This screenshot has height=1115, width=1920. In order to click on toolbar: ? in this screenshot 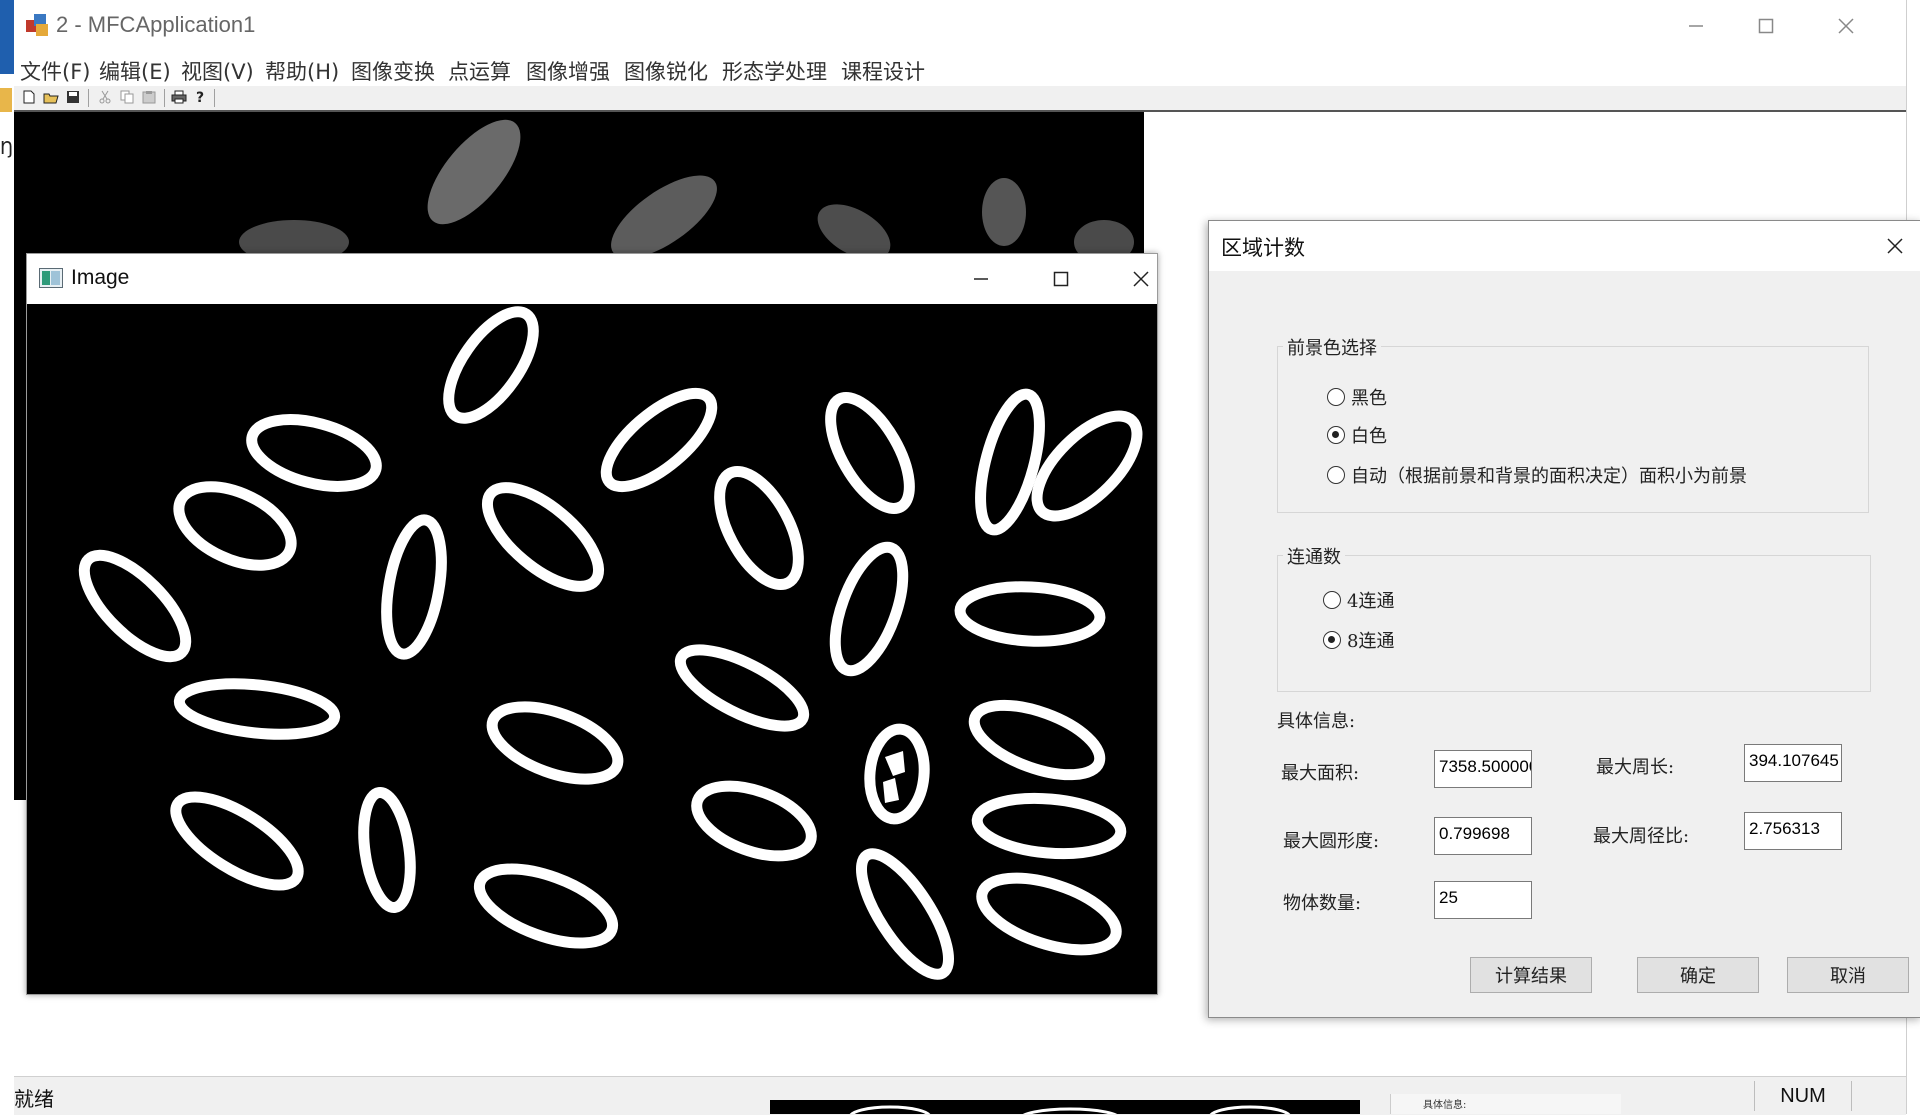, I will do `click(960, 99)`.